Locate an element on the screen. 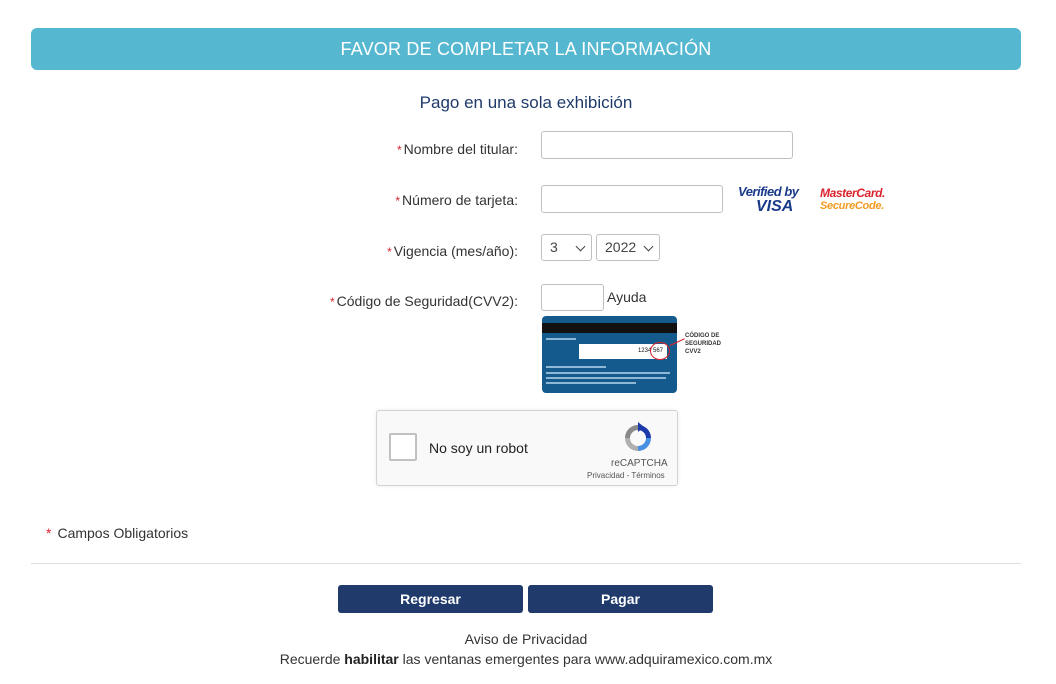 The height and width of the screenshot is (684, 1056). payment-mode-title: Pago en una sola exhibición is located at coordinates (526, 102).